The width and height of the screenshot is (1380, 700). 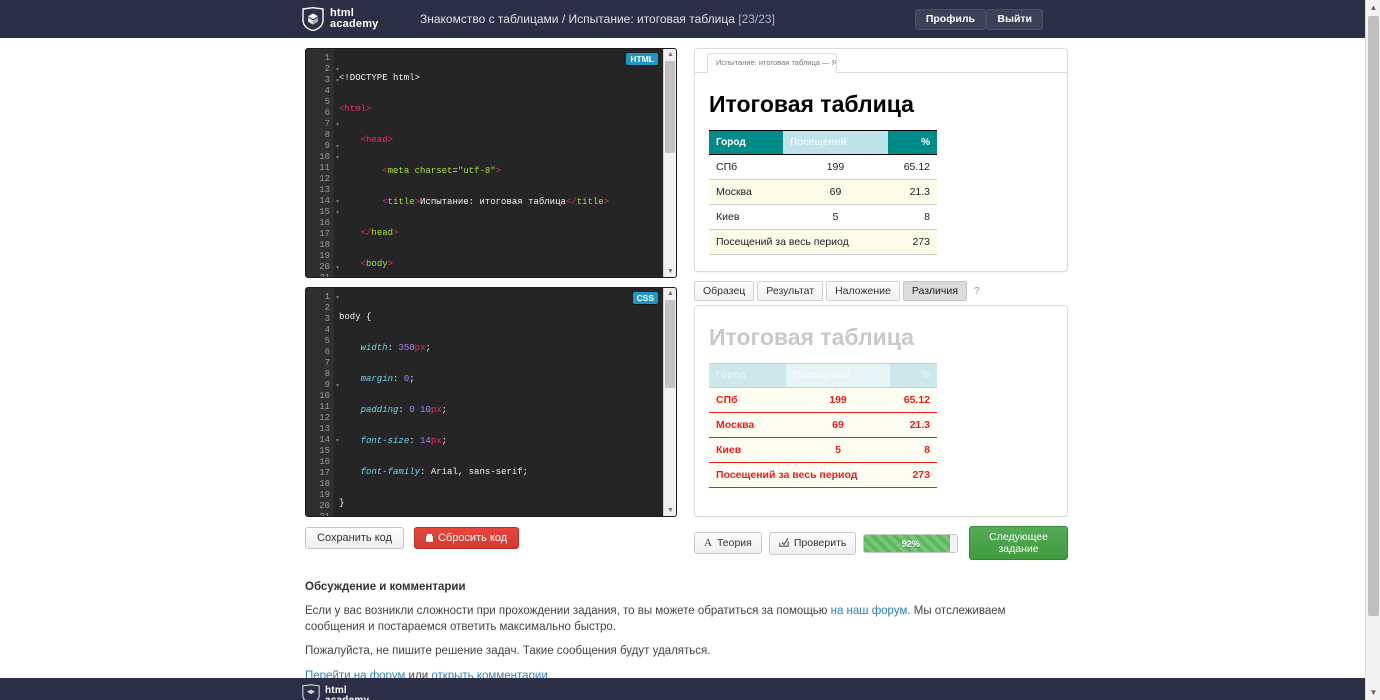 What do you see at coordinates (354, 24) in the screenshot?
I see `logo-line-2: academy` at bounding box center [354, 24].